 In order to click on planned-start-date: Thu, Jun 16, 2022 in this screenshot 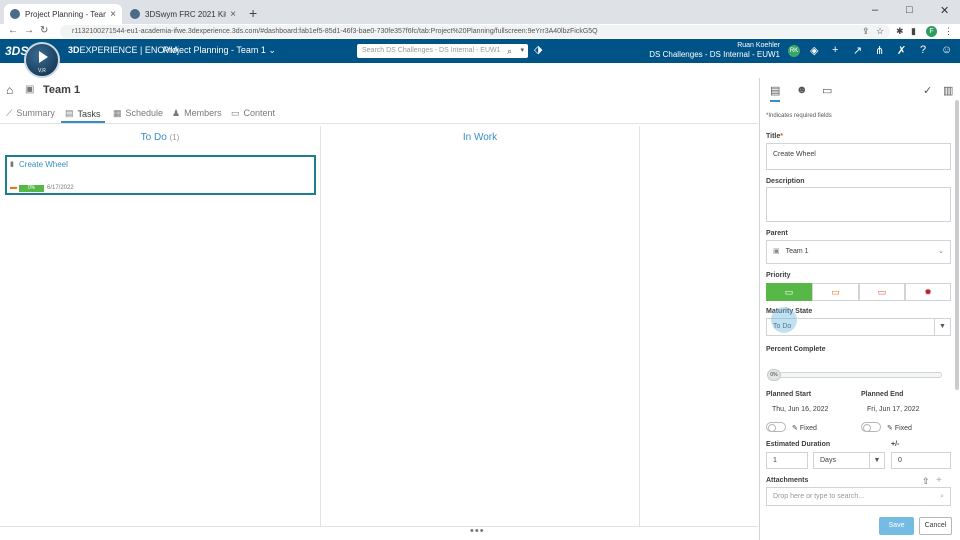, I will do `click(800, 409)`.